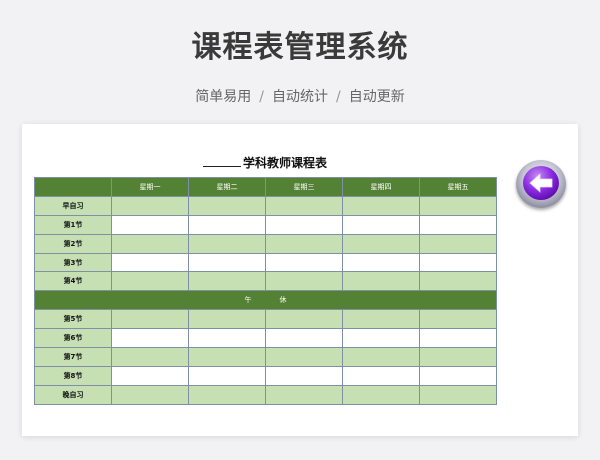  What do you see at coordinates (73, 281) in the screenshot?
I see `period-label: 第4节` at bounding box center [73, 281].